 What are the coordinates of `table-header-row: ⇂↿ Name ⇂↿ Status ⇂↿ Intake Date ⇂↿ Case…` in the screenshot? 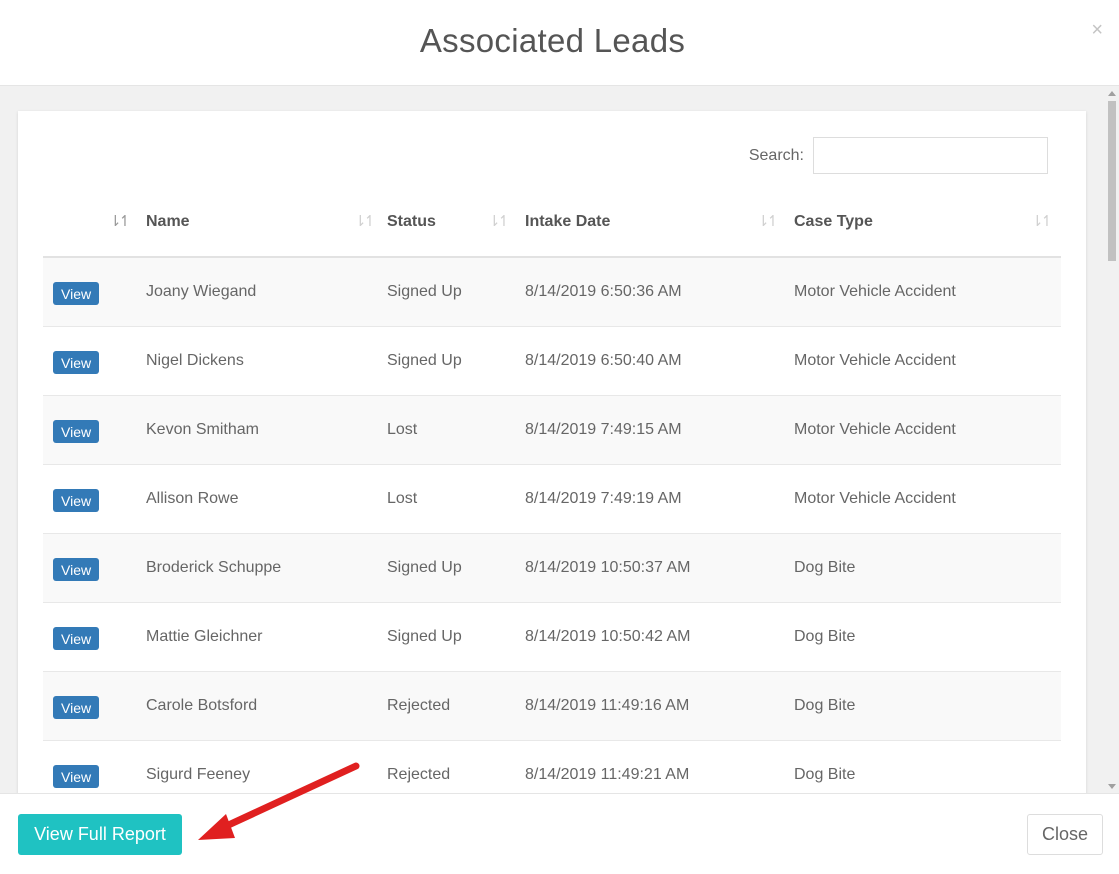 It's located at (552, 222).